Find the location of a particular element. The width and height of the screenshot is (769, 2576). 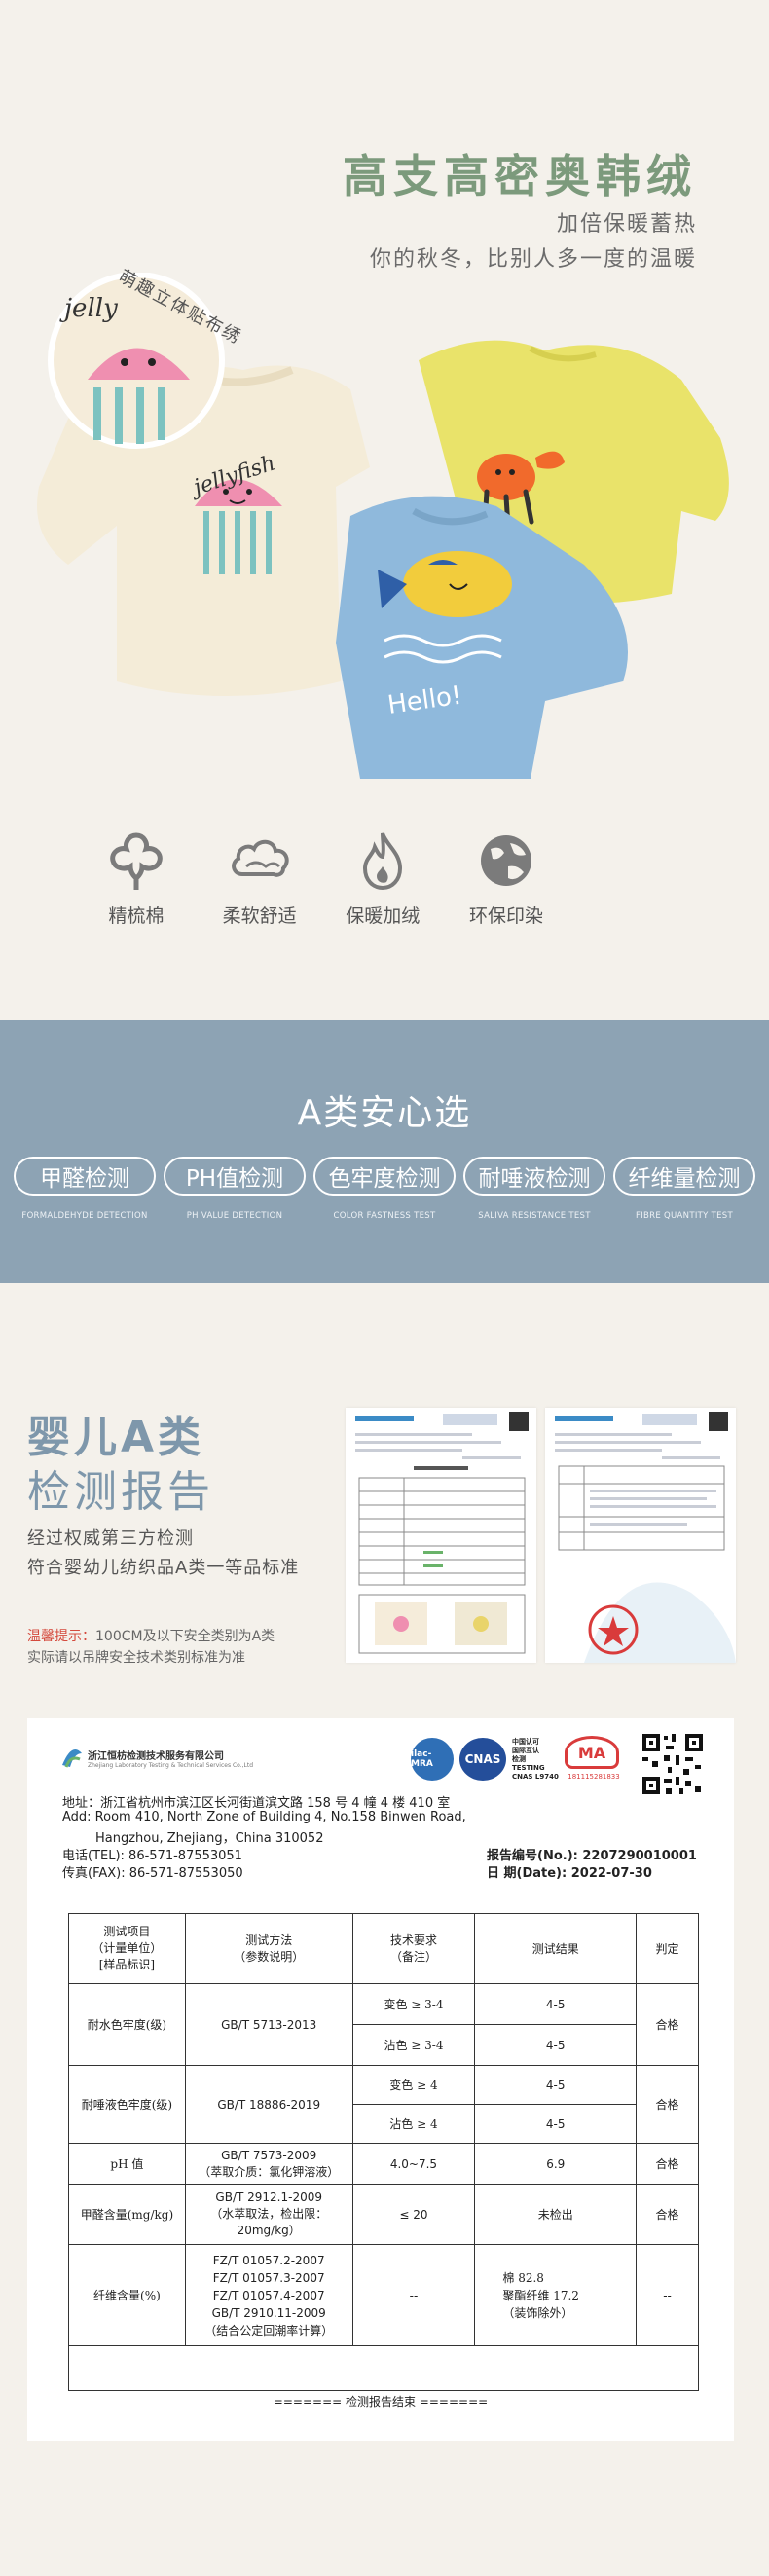

test-ph: PH值检测 PH VALUE DETECTION is located at coordinates (235, 1189).